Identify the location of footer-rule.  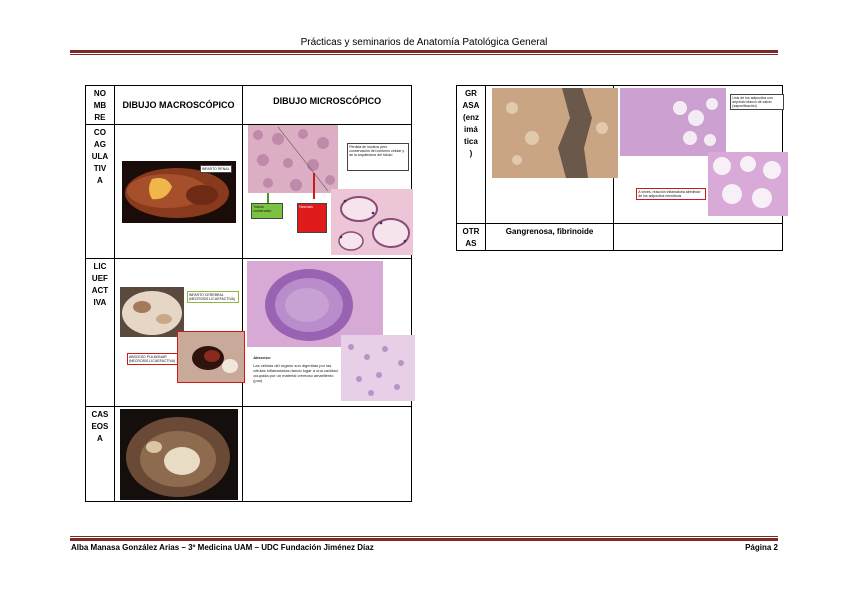
(424, 539).